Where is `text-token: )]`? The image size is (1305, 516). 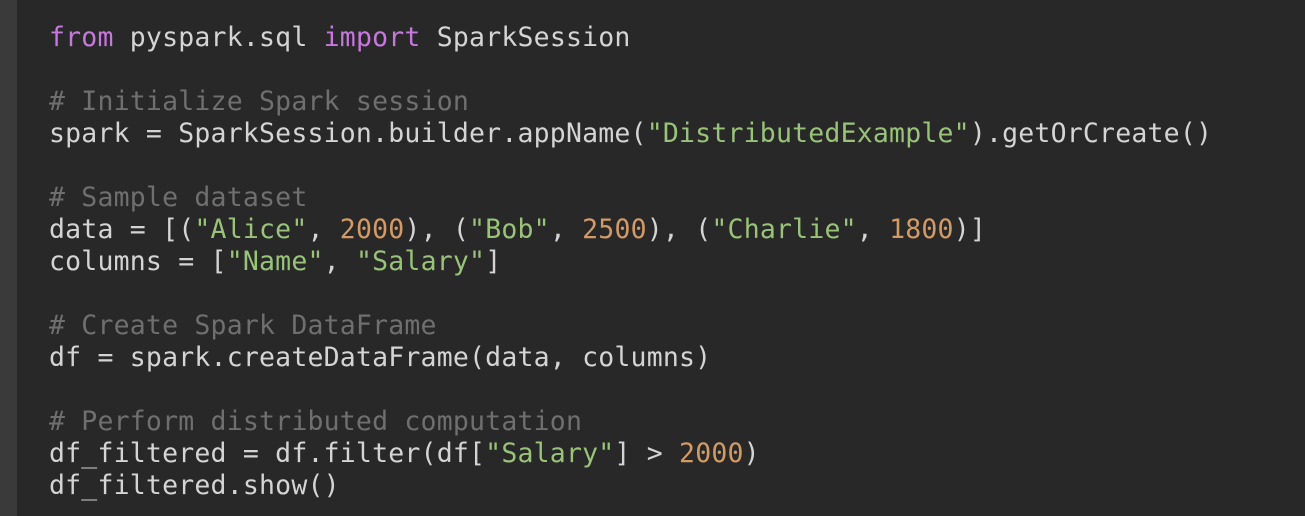 text-token: )] is located at coordinates (970, 229).